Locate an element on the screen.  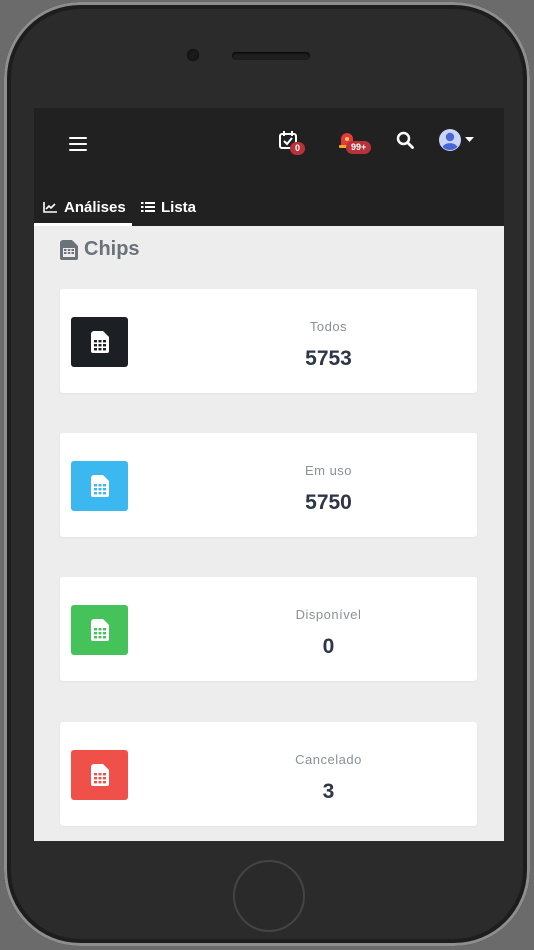
phone-speaker is located at coordinates (271, 56).